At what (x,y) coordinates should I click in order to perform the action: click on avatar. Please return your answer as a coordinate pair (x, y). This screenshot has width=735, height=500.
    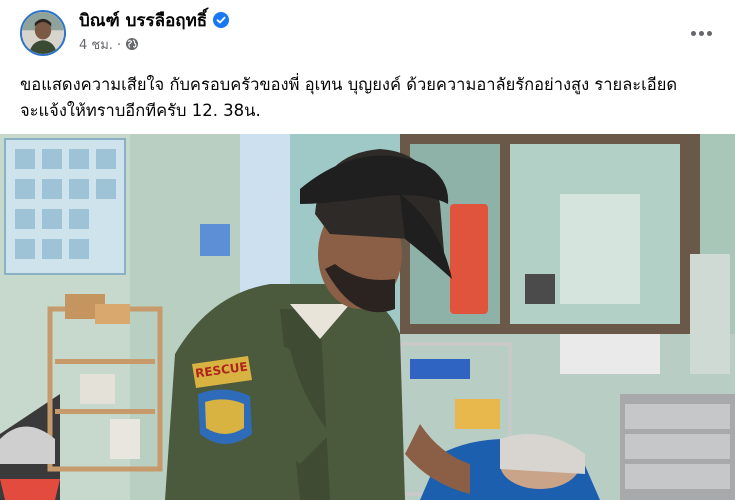
    Looking at the image, I should click on (43, 33).